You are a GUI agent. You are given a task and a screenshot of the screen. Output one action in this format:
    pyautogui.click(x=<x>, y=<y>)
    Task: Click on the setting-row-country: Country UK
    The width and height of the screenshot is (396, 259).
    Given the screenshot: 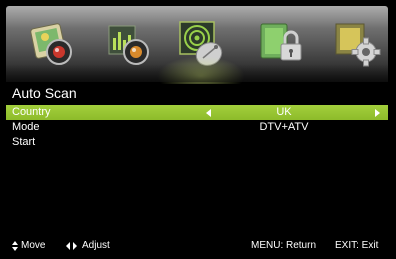 What is the action you would take?
    pyautogui.click(x=197, y=112)
    